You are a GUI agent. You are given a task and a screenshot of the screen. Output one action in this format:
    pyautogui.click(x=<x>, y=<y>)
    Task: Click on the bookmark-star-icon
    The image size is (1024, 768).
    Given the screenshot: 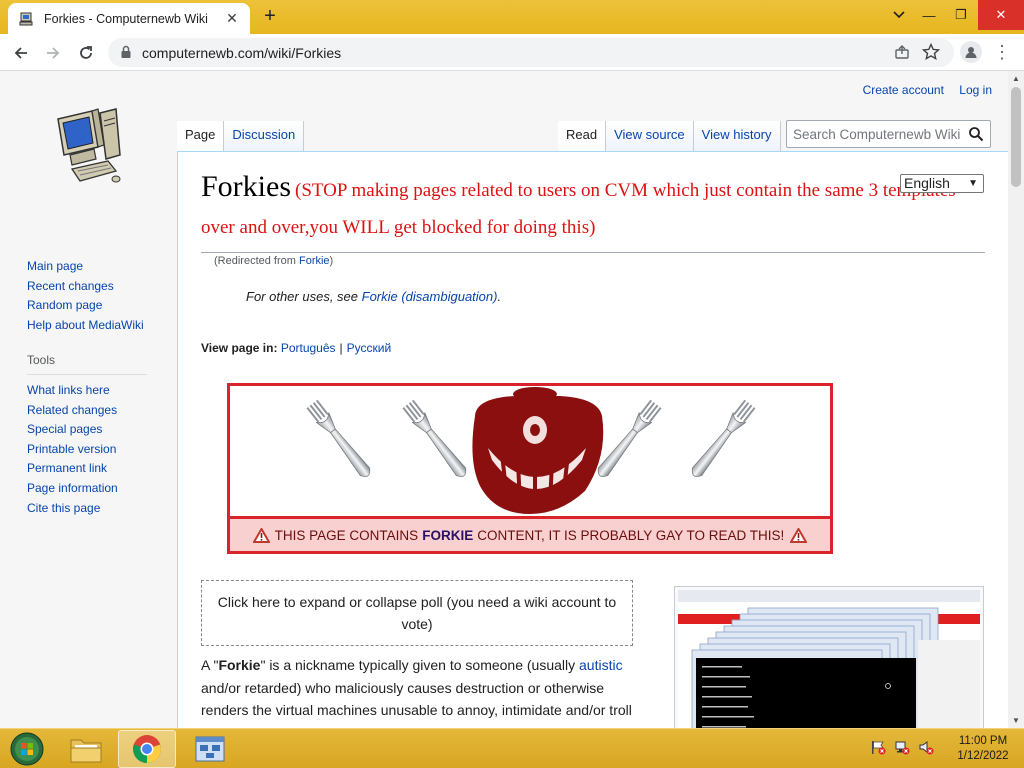 What is the action you would take?
    pyautogui.click(x=931, y=52)
    